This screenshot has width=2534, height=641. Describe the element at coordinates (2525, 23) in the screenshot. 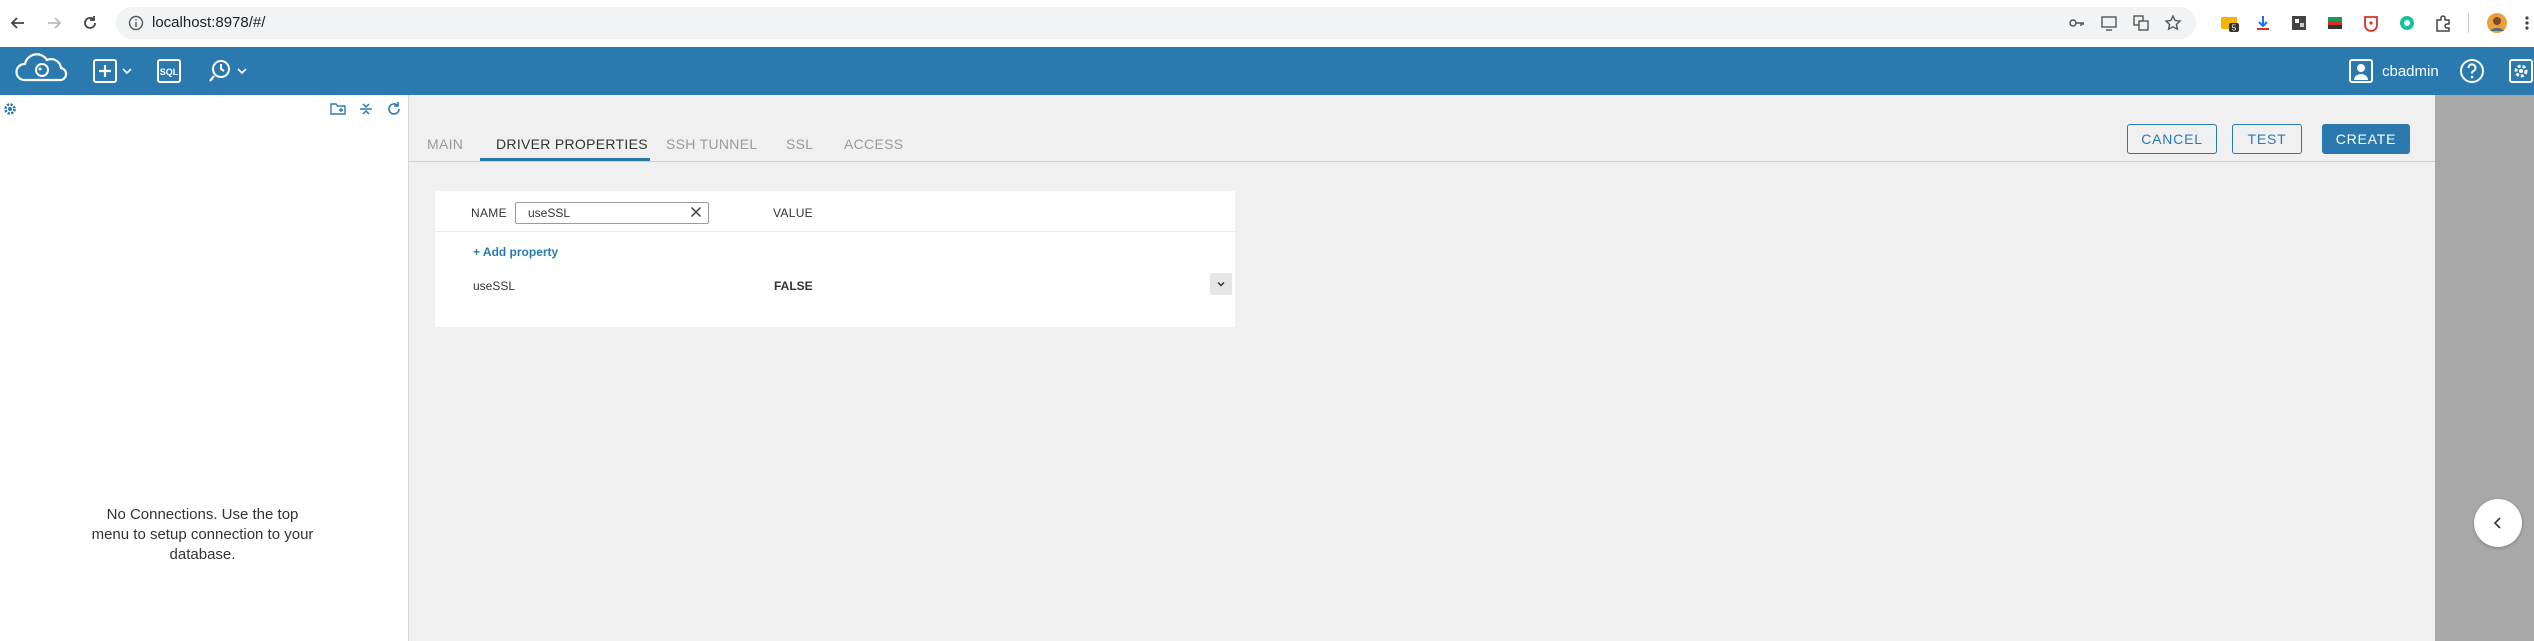

I see `browser-menu-icon` at that location.